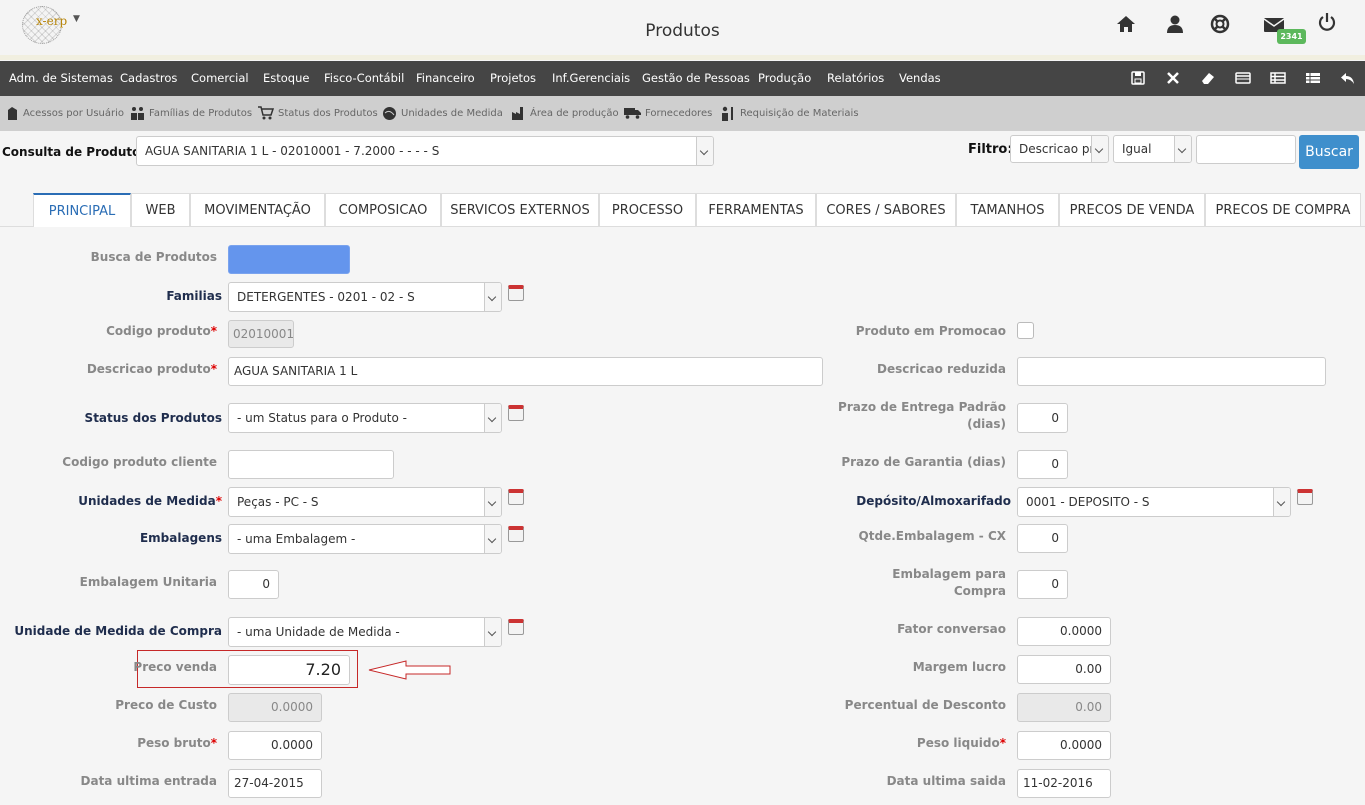 The width and height of the screenshot is (1365, 805). I want to click on header-divider, so click(682, 57).